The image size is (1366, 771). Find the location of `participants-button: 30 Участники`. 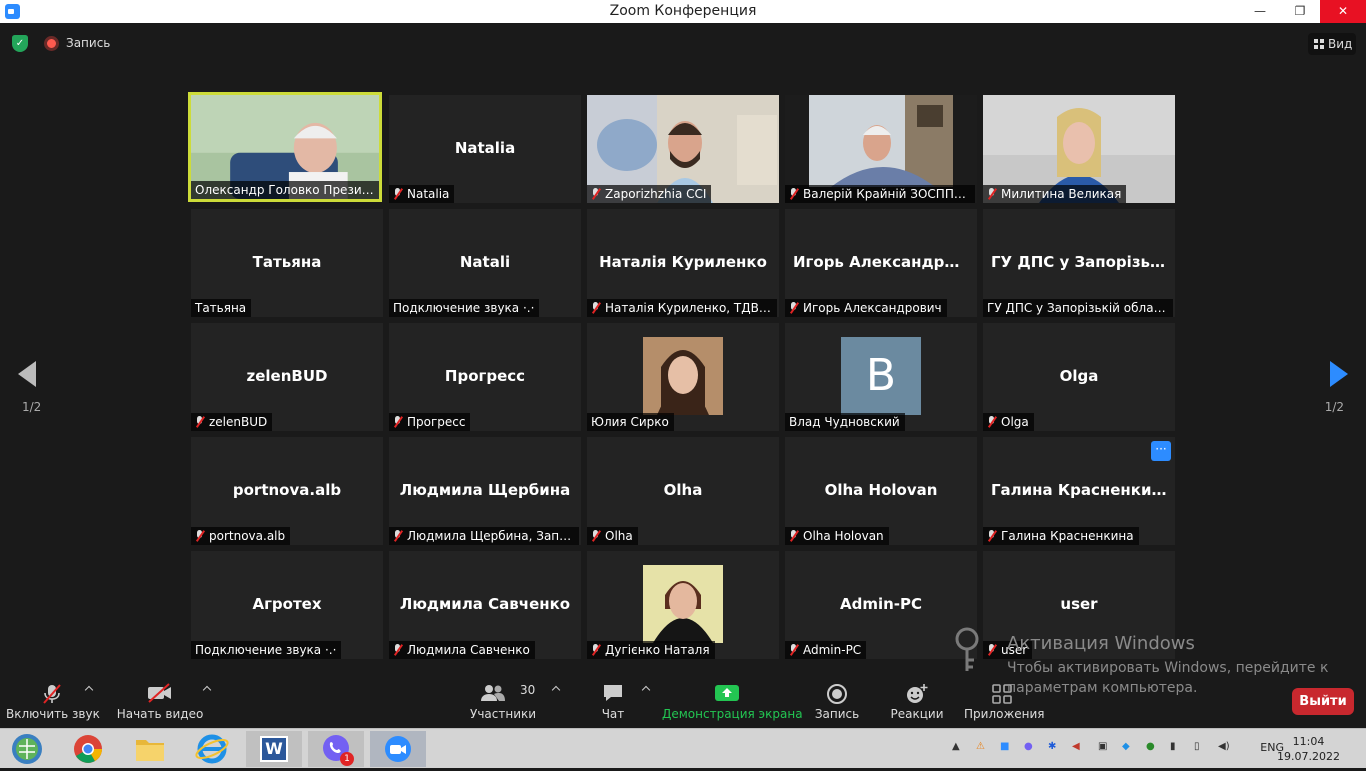

participants-button: 30 Участники is located at coordinates (503, 700).